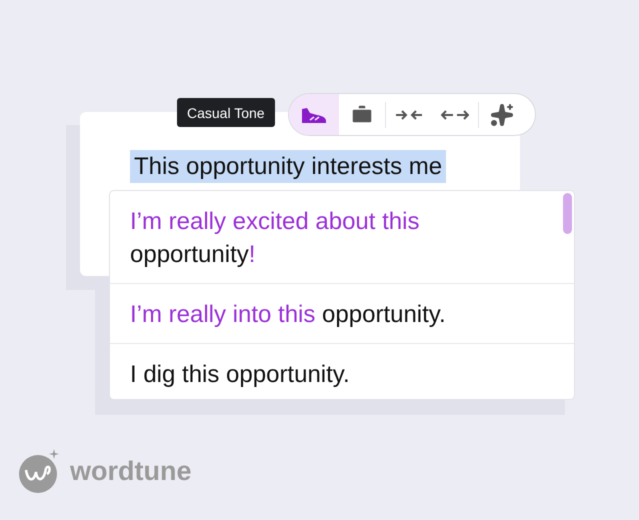  What do you see at coordinates (288, 166) in the screenshot?
I see `selected-text: This opportunity interests me` at bounding box center [288, 166].